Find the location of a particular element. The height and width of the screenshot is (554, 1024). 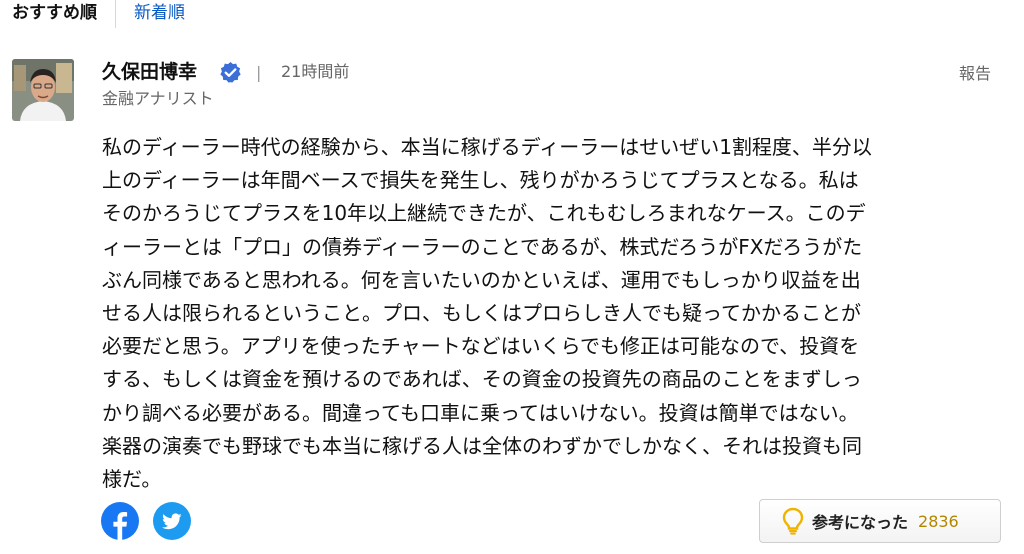

comment-line: そのかろうじてプラスを10年以上継続できたが、これもむしろまれなケース。このデ is located at coordinates (484, 213).